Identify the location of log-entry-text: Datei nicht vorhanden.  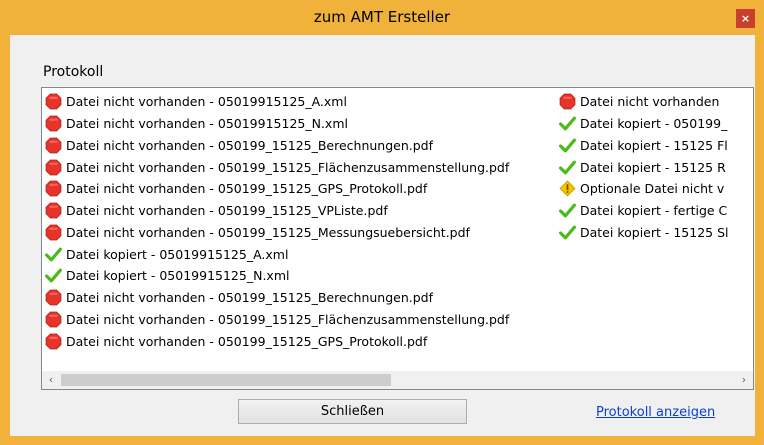
(650, 102).